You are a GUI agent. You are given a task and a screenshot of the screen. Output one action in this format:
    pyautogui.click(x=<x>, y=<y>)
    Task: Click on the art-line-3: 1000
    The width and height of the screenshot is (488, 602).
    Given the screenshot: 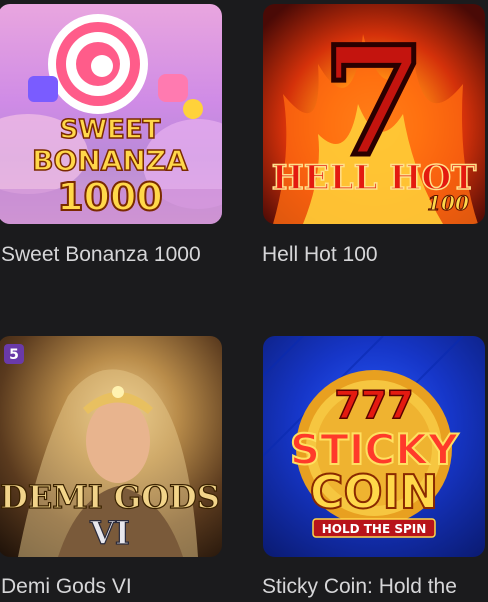 What is the action you would take?
    pyautogui.click(x=110, y=197)
    